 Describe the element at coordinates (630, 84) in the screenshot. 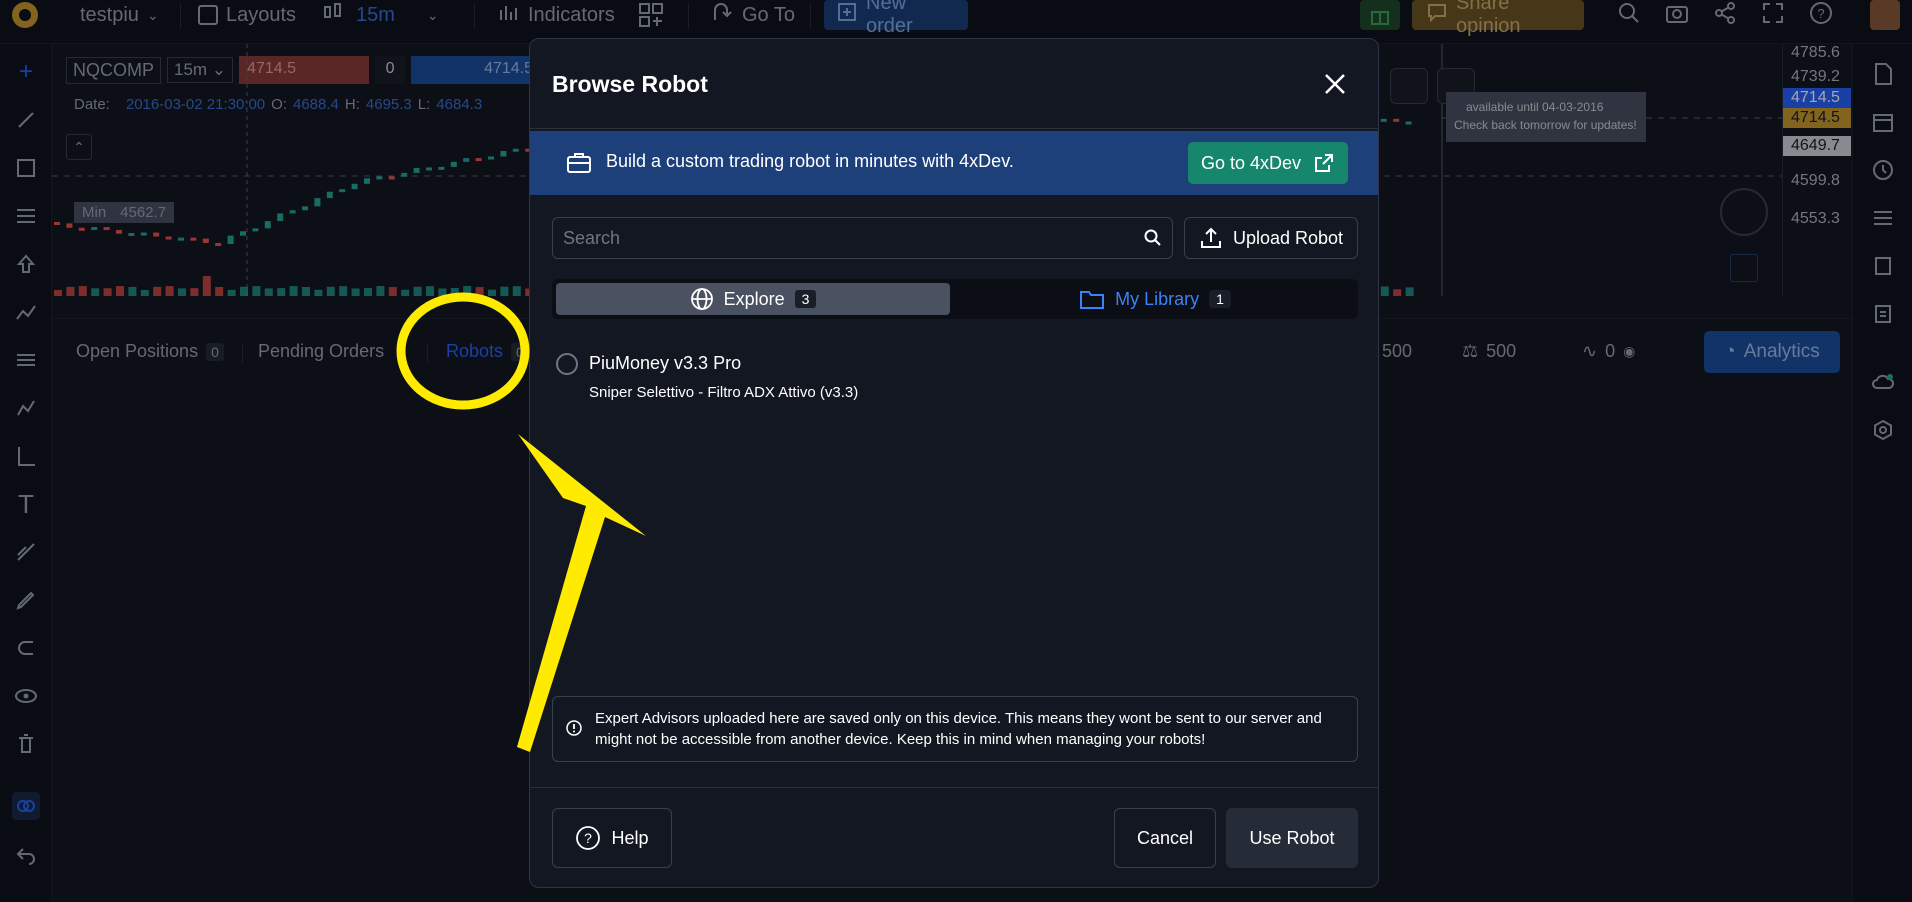

I see `dialog-title: Browse Robot` at that location.